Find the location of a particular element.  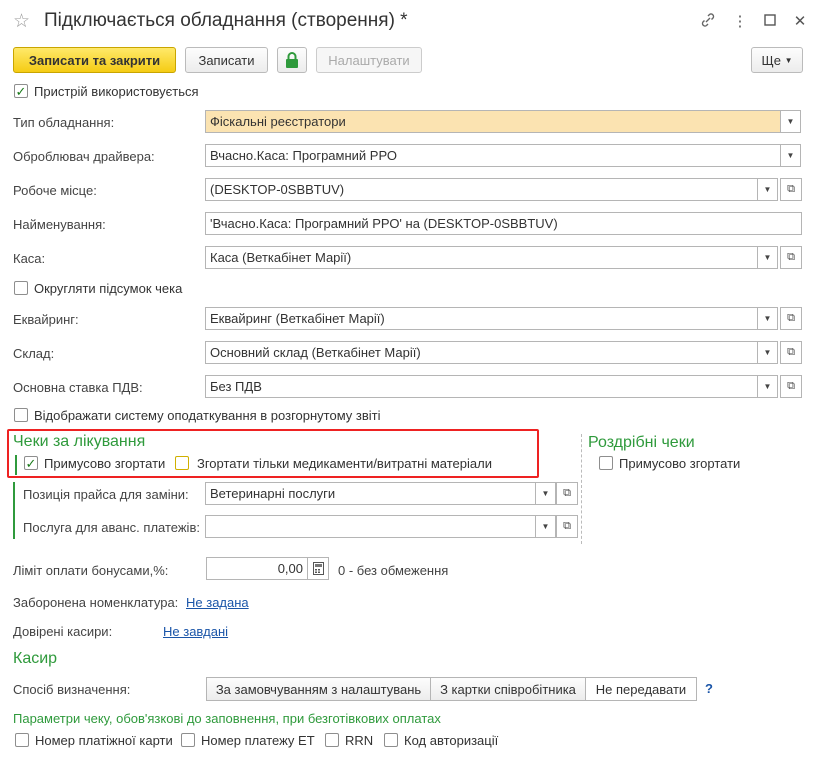

cash-desk-field: Каса (Веткабінет Марії) is located at coordinates (481, 257).